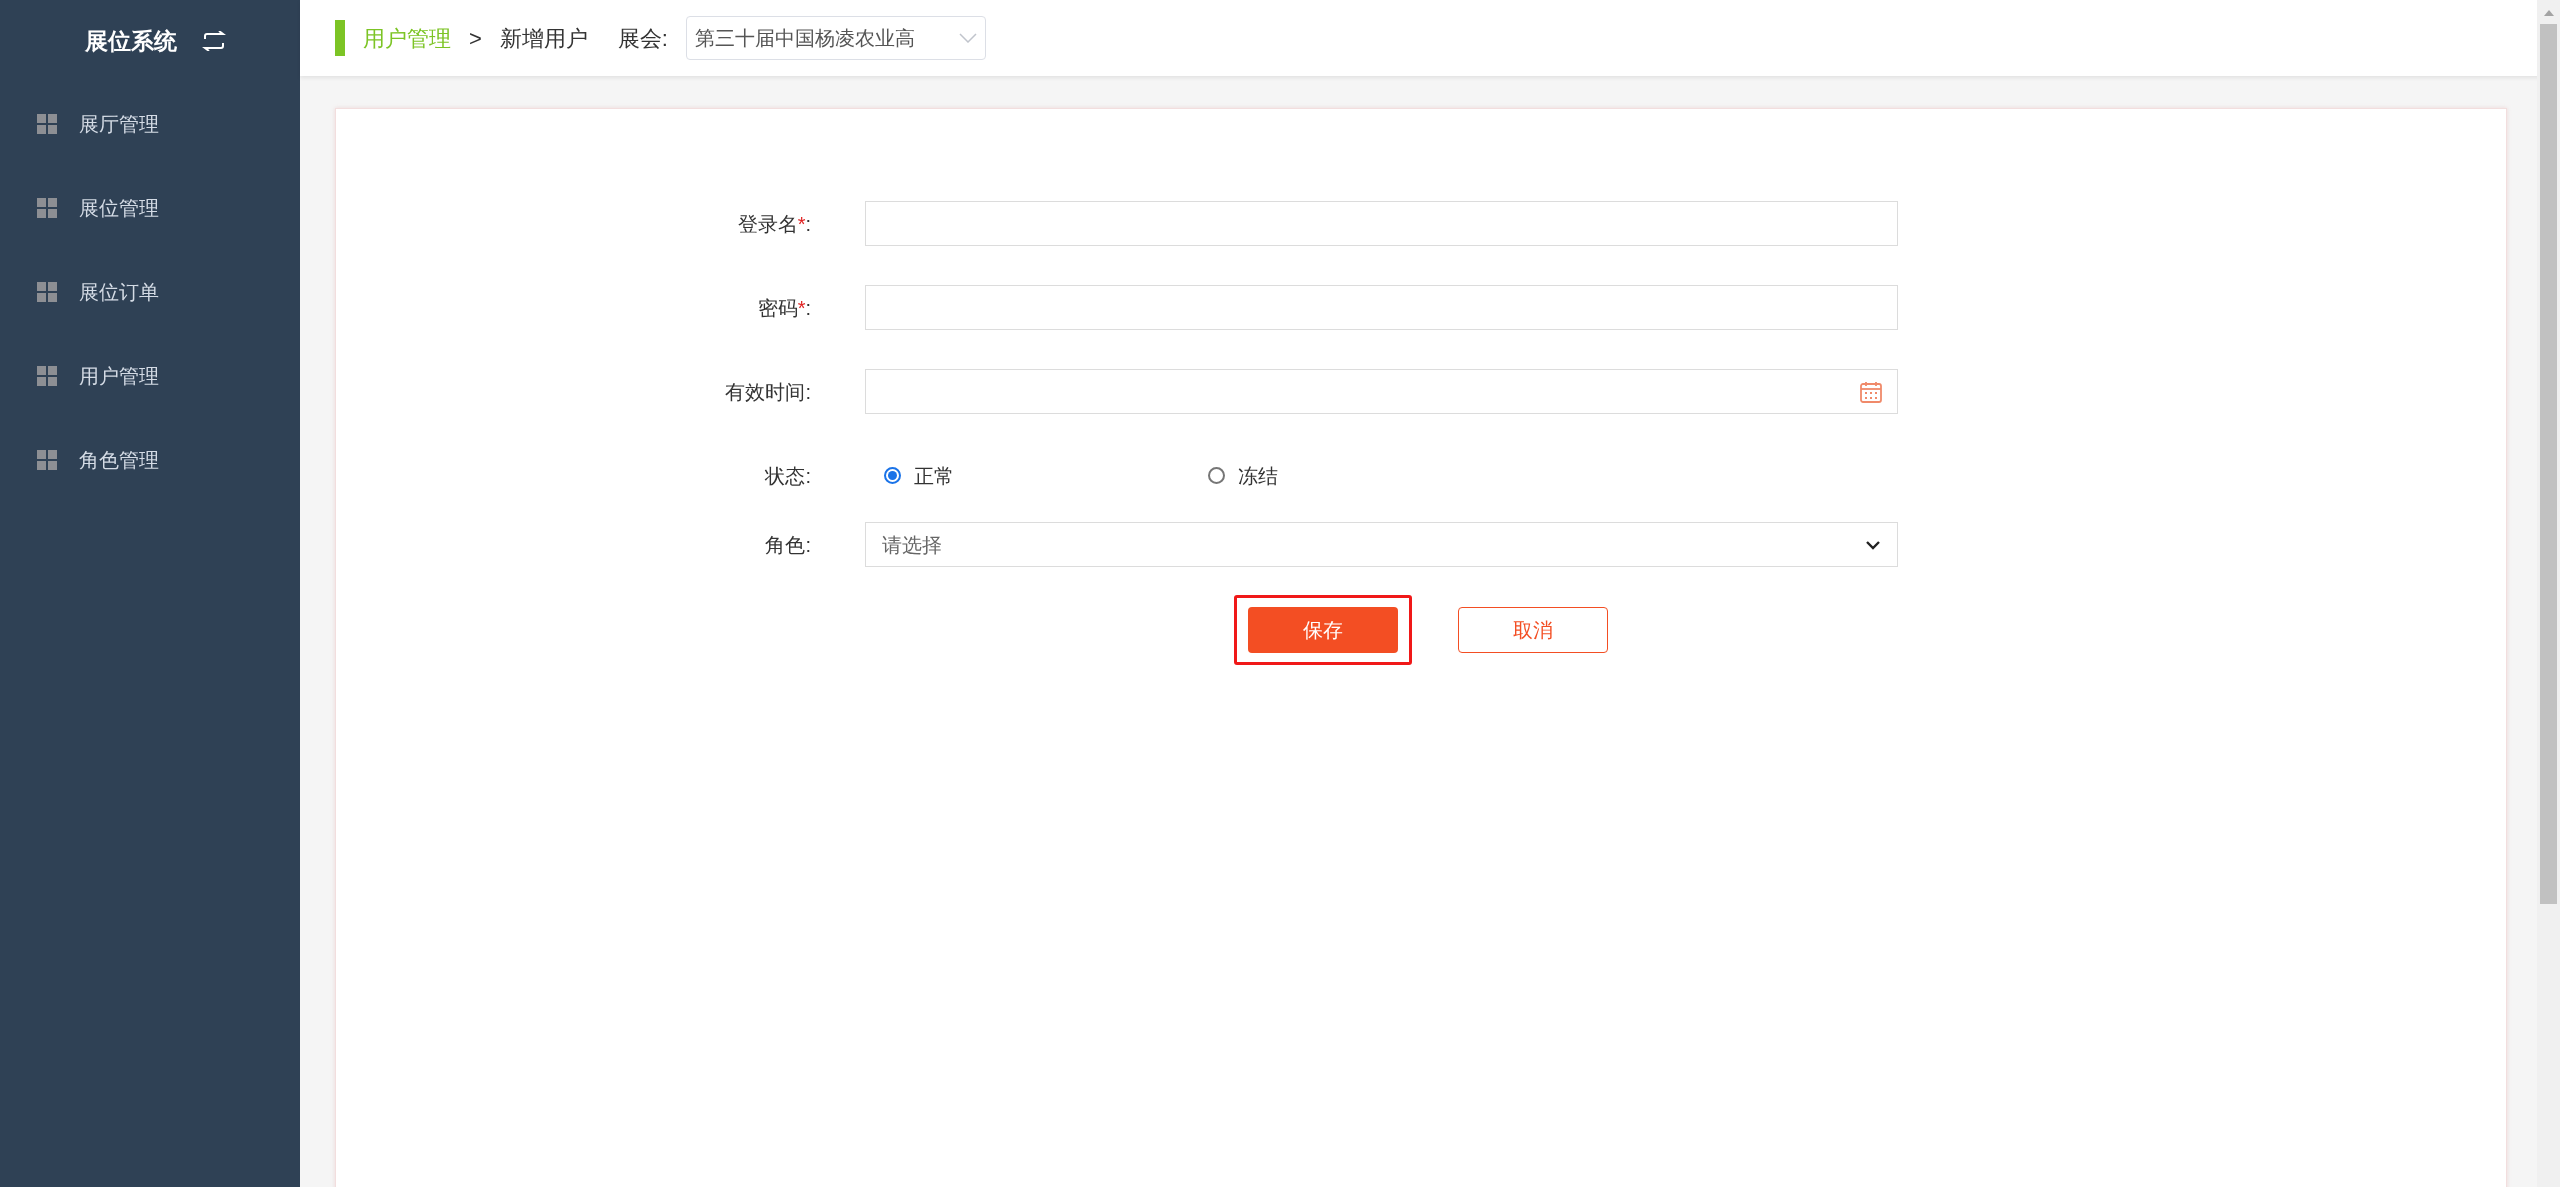 Image resolution: width=2560 pixels, height=1187 pixels. Describe the element at coordinates (131, 41) in the screenshot. I see `sidebar-title: 展位系统` at that location.